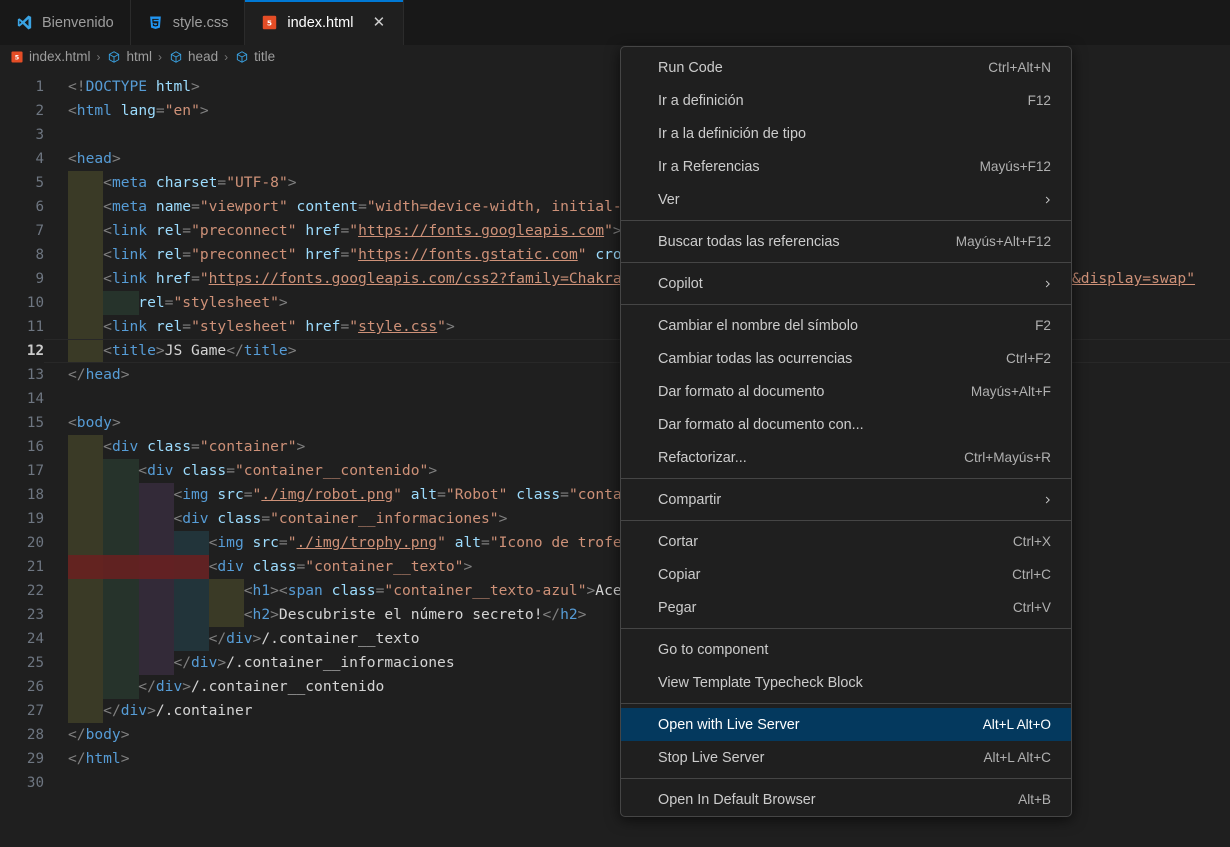  What do you see at coordinates (701, 100) in the screenshot?
I see `menu-item-label: Ir a definición` at bounding box center [701, 100].